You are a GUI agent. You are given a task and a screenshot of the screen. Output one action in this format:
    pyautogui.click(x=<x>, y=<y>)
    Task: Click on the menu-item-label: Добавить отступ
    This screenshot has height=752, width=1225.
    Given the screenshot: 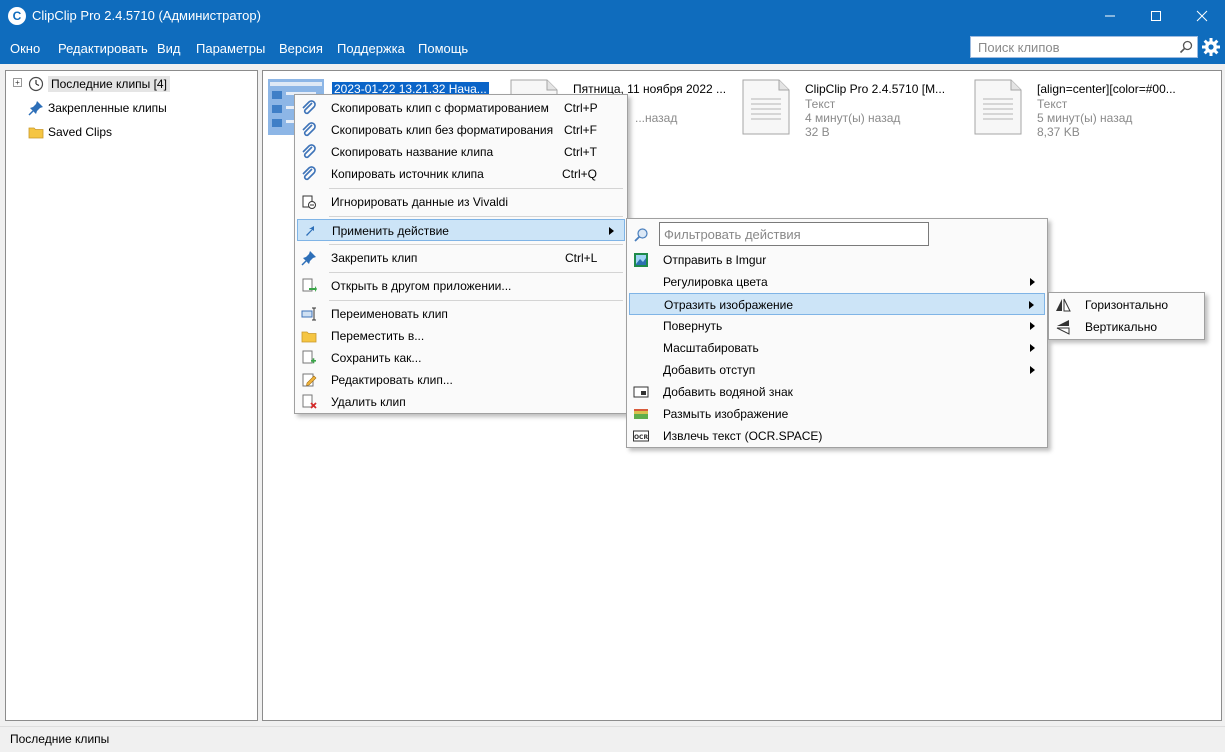 What is the action you would take?
    pyautogui.click(x=709, y=370)
    